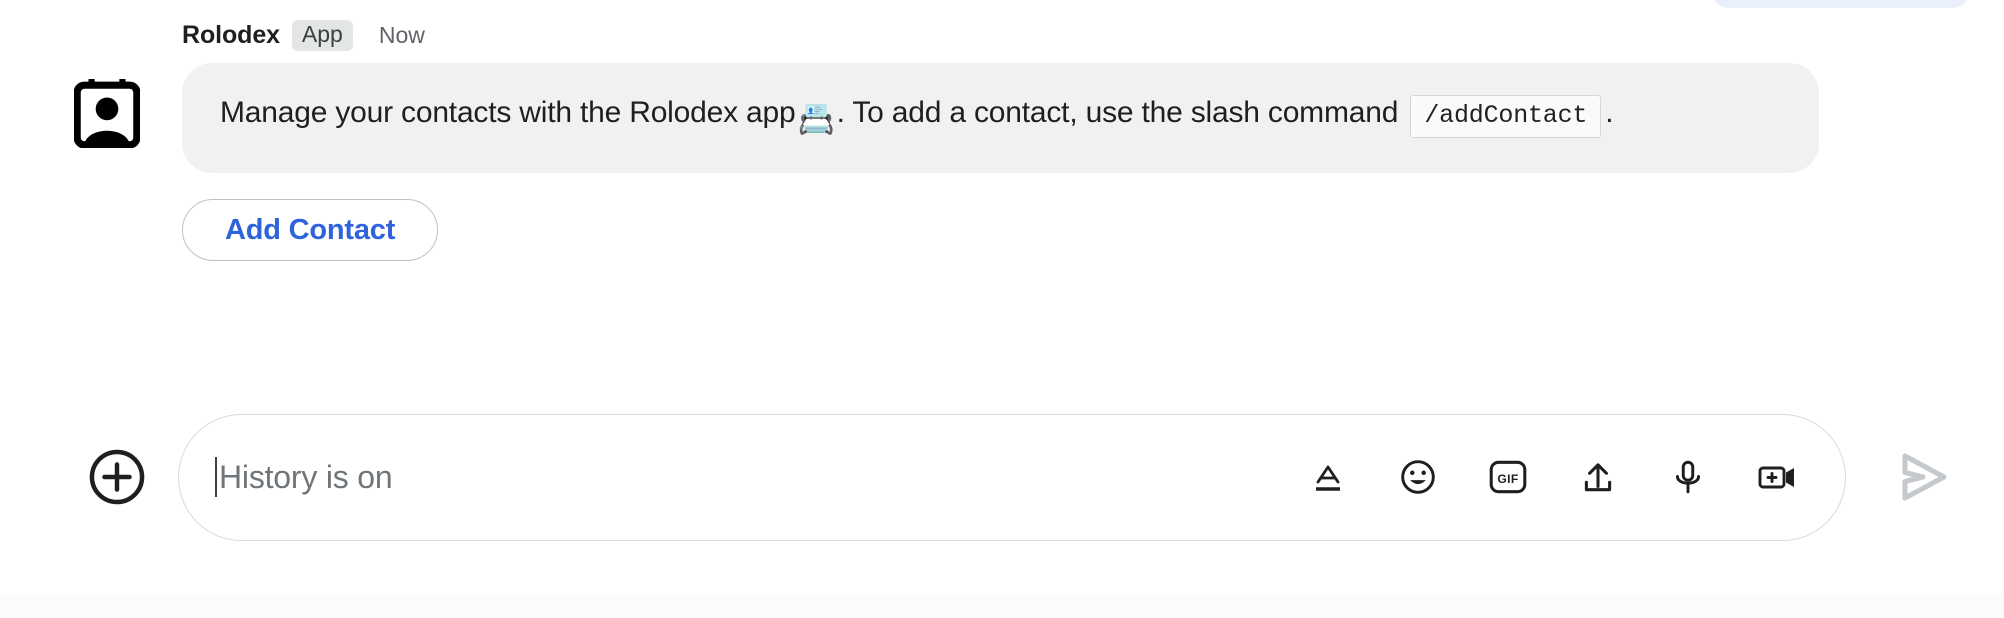 This screenshot has width=2004, height=618. I want to click on upload-icon, so click(1598, 477).